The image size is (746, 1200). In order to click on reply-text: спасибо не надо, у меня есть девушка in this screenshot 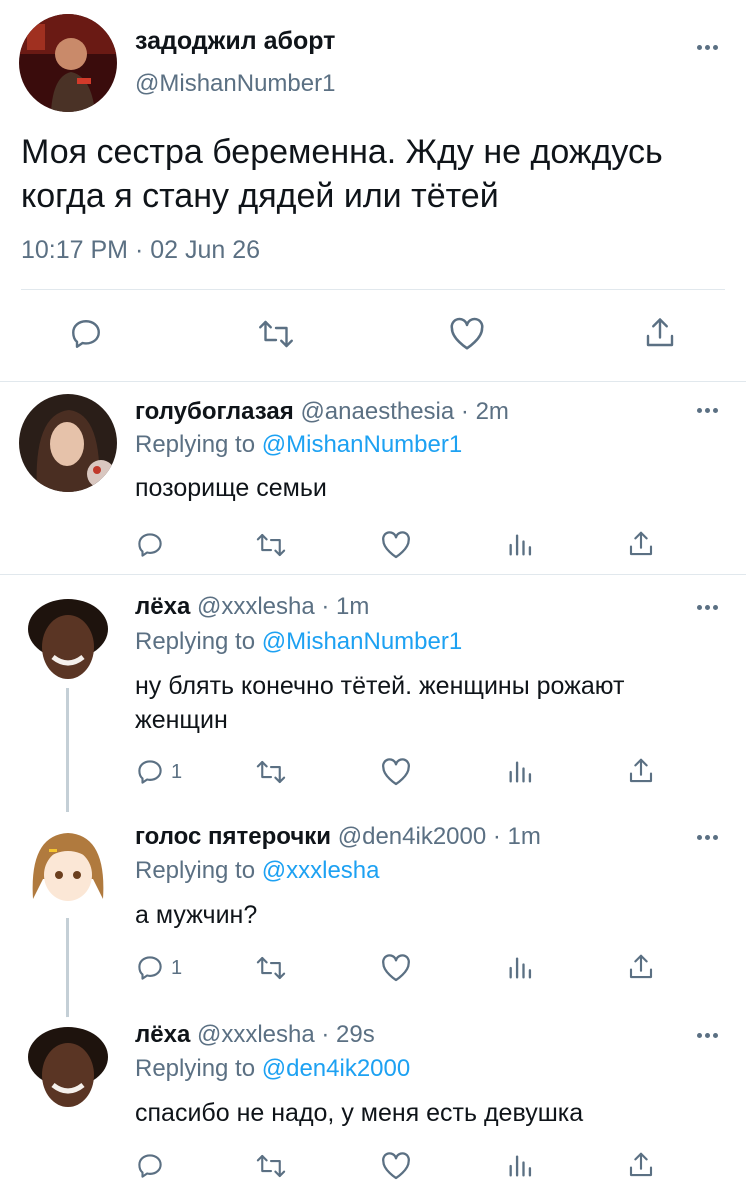, I will do `click(359, 1113)`.